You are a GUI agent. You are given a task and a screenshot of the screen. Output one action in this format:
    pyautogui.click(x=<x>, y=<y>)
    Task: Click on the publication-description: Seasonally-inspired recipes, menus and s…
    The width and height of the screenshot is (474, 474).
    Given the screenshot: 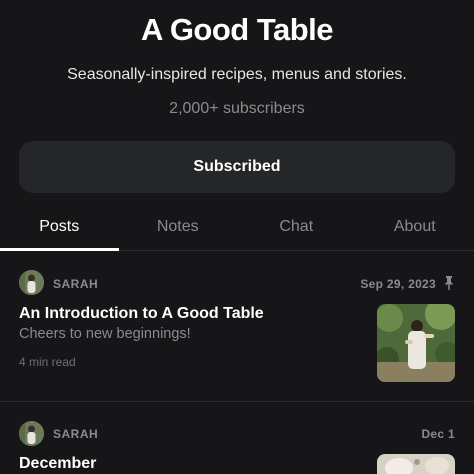 What is the action you would take?
    pyautogui.click(x=237, y=74)
    